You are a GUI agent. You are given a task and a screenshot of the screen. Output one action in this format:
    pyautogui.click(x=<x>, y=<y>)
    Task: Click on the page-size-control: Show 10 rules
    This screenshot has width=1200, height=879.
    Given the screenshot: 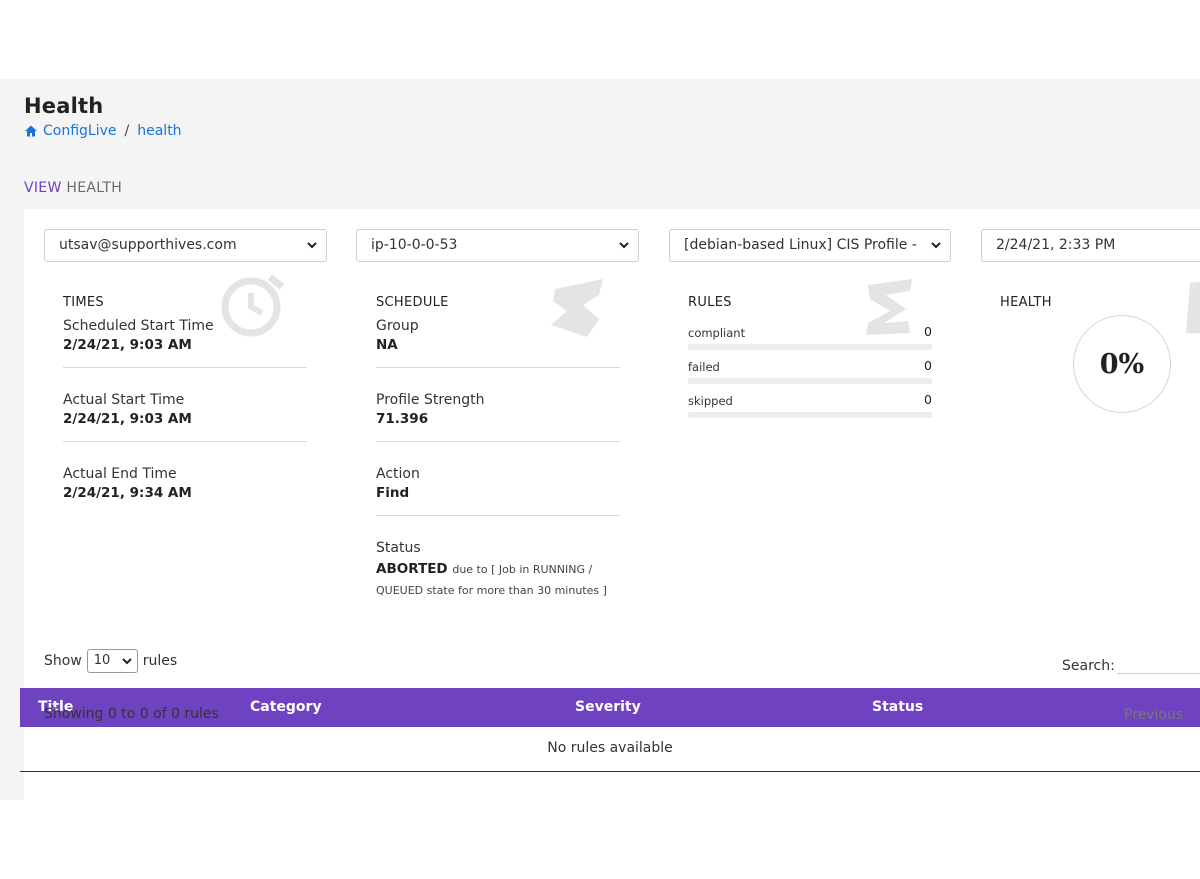 What is the action you would take?
    pyautogui.click(x=110, y=661)
    